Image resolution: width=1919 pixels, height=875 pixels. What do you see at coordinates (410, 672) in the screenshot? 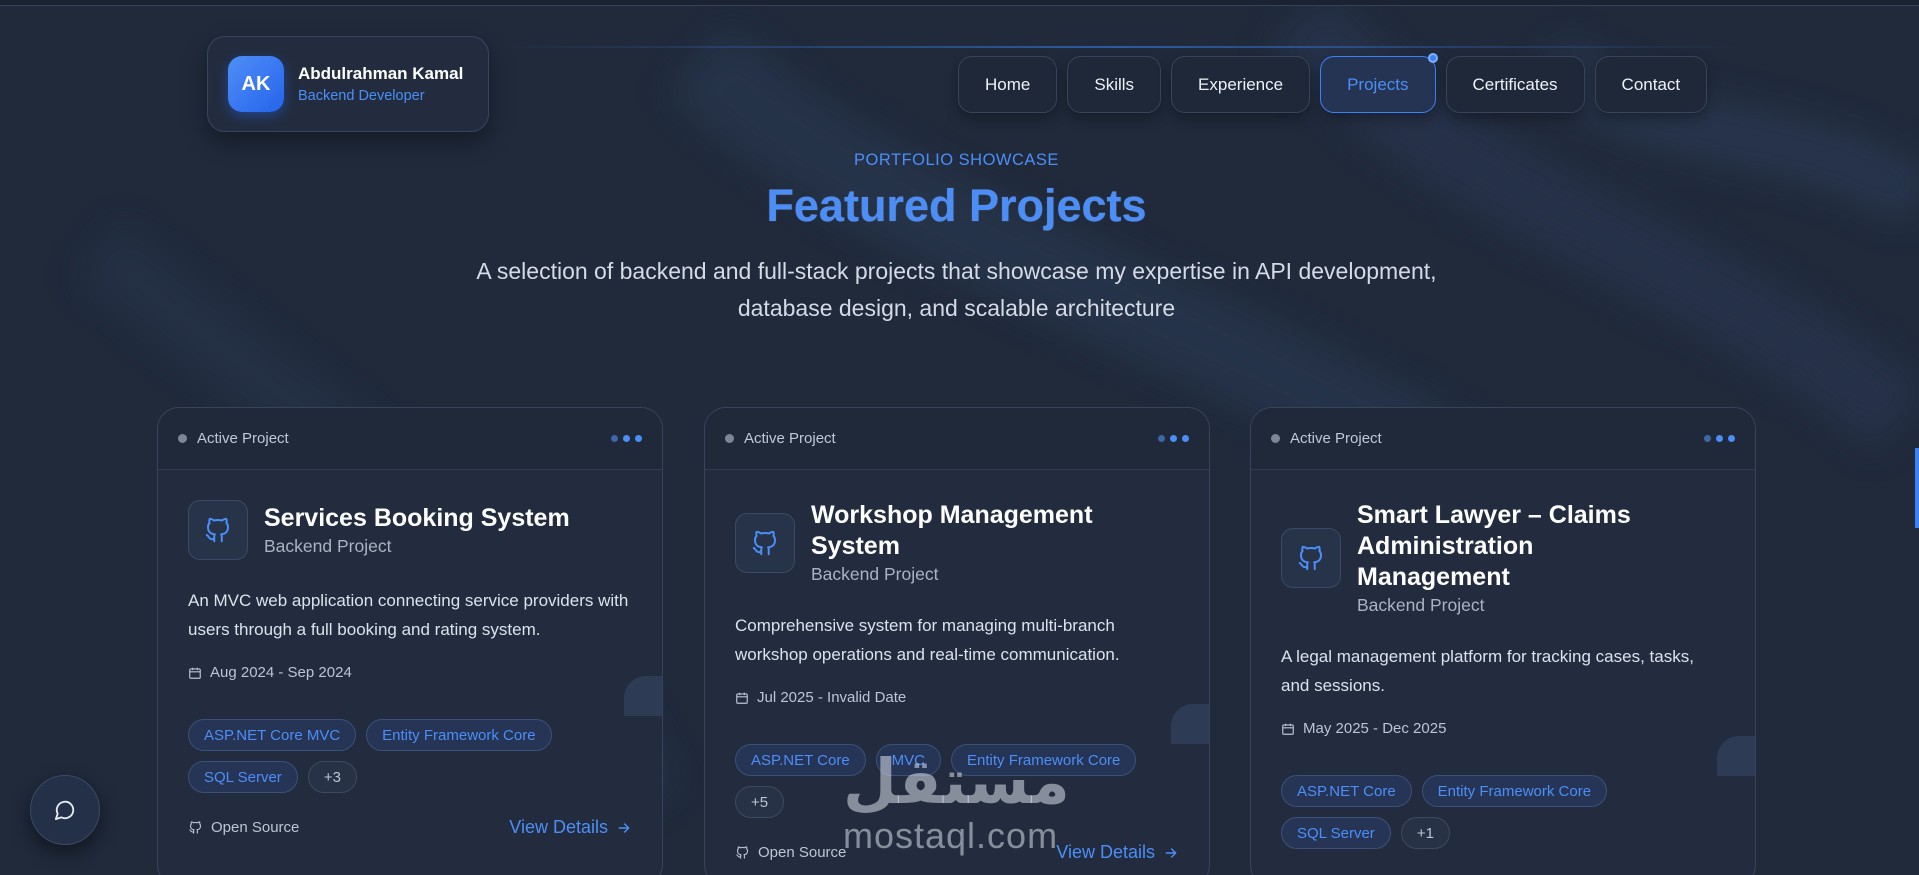
I see `project-date: Aug 2024 - Sep 2024` at bounding box center [410, 672].